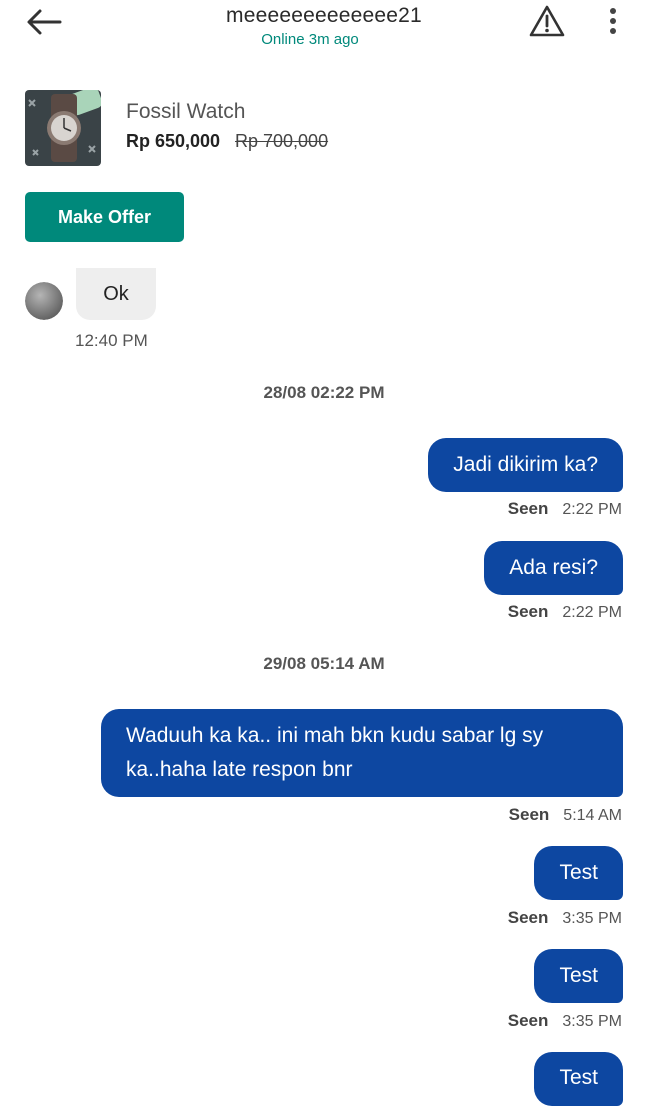  I want to click on more-options-button, so click(613, 21).